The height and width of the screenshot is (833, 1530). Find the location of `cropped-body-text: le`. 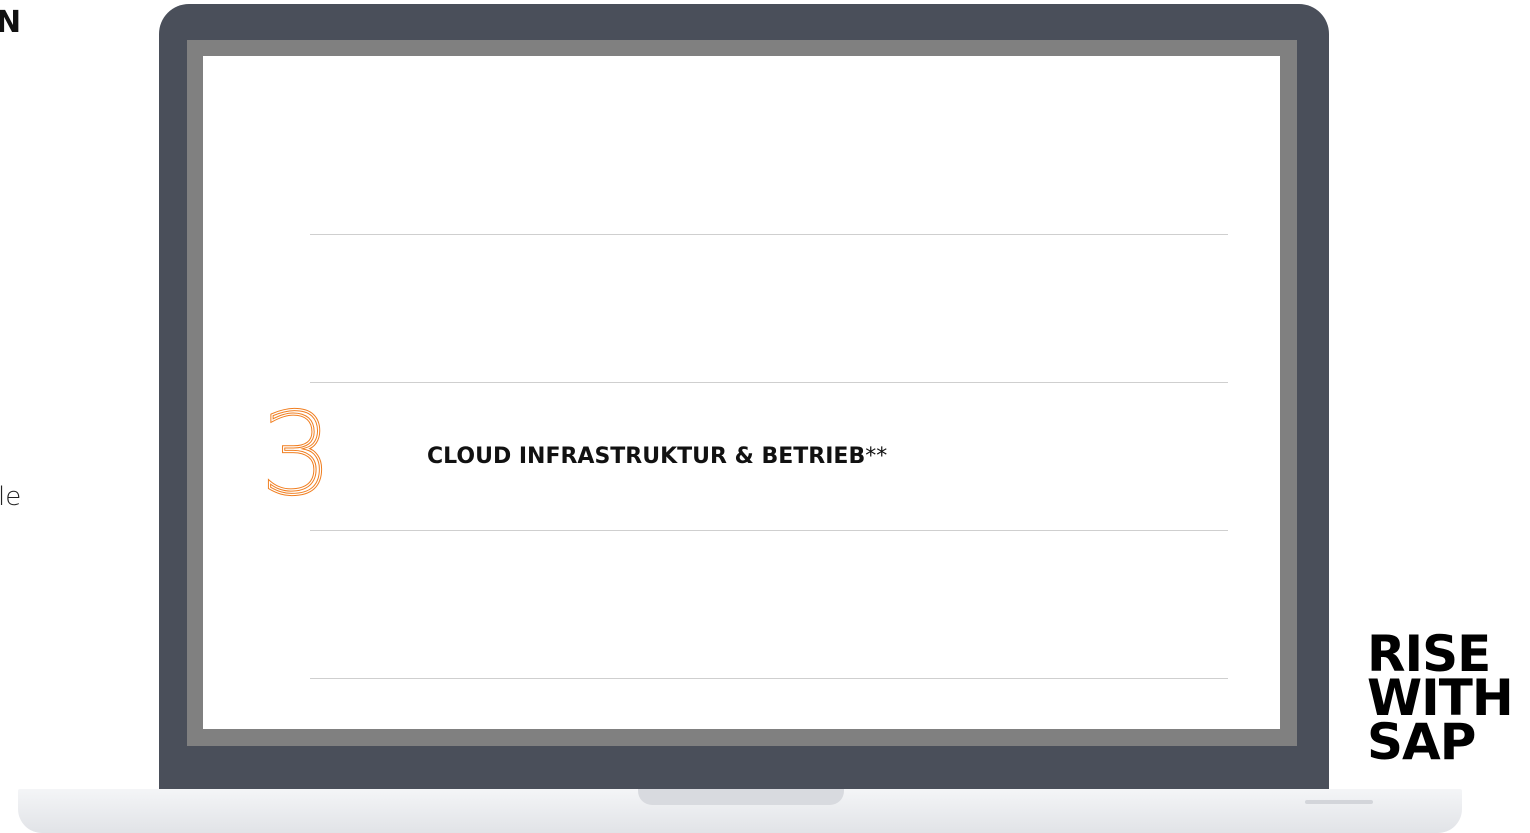

cropped-body-text: le is located at coordinates (11, 497).